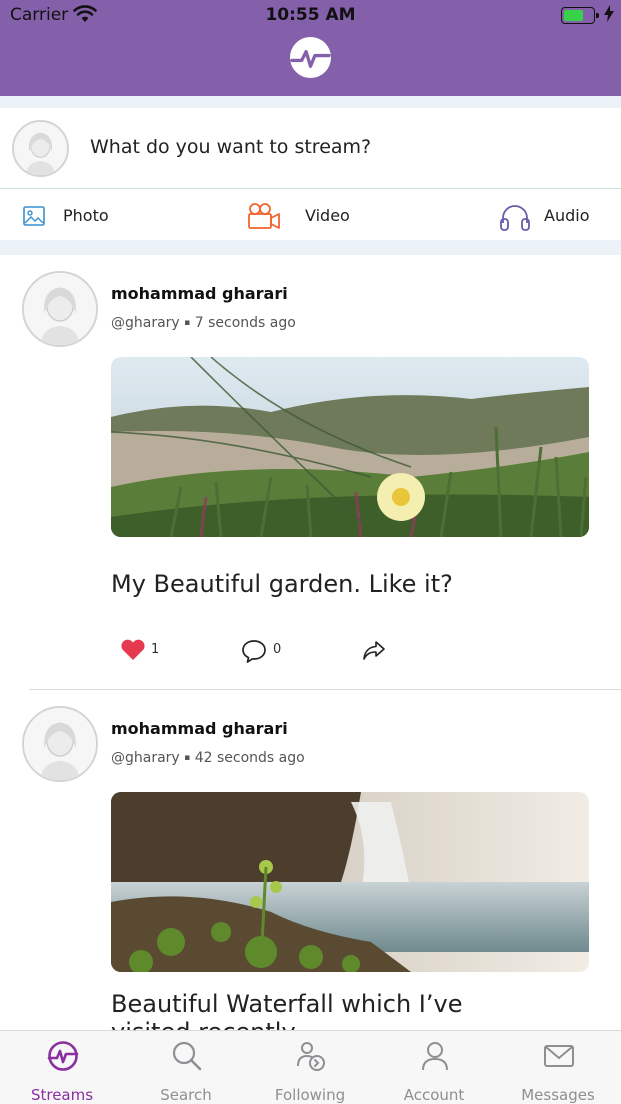 This screenshot has height=1104, width=621. What do you see at coordinates (63, 1056) in the screenshot?
I see `streams-icon` at bounding box center [63, 1056].